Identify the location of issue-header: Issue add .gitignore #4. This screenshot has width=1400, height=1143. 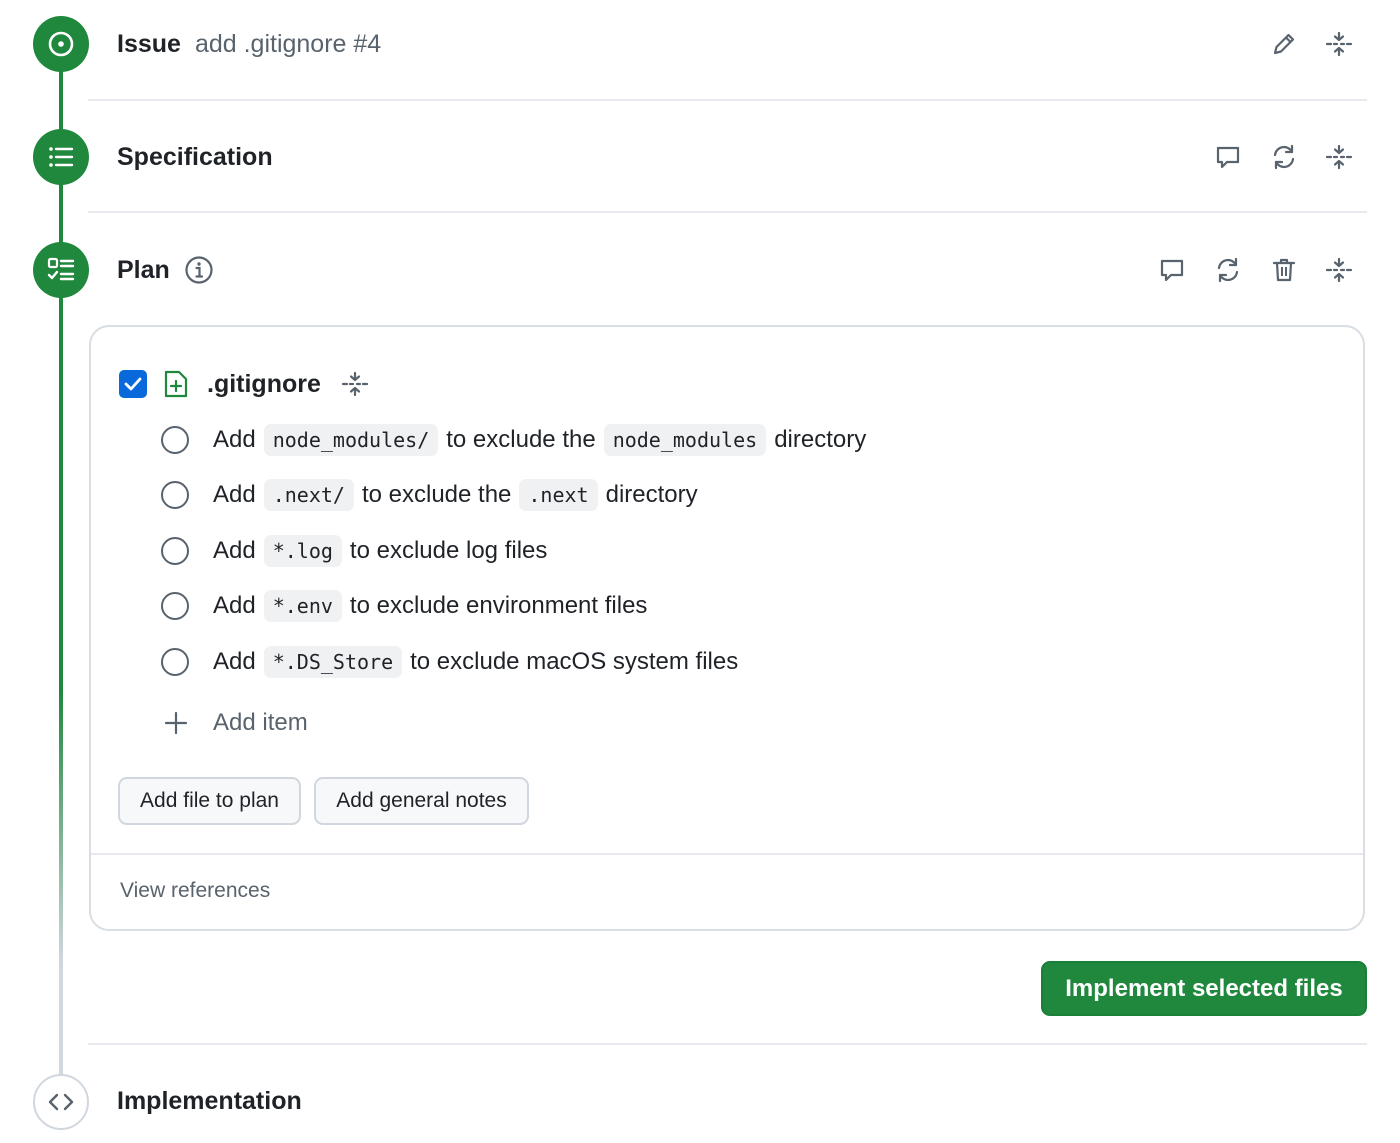
(249, 44).